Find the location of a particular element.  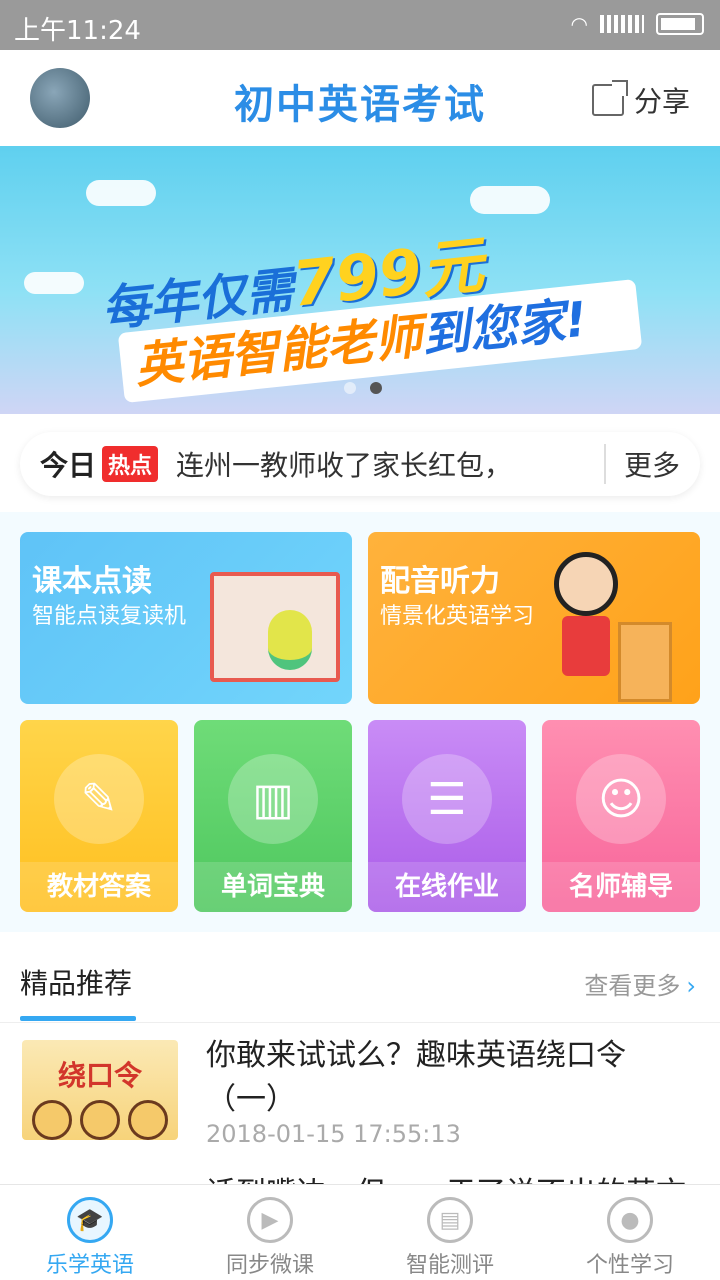

news-more-button: 更多 is located at coordinates (641, 464).